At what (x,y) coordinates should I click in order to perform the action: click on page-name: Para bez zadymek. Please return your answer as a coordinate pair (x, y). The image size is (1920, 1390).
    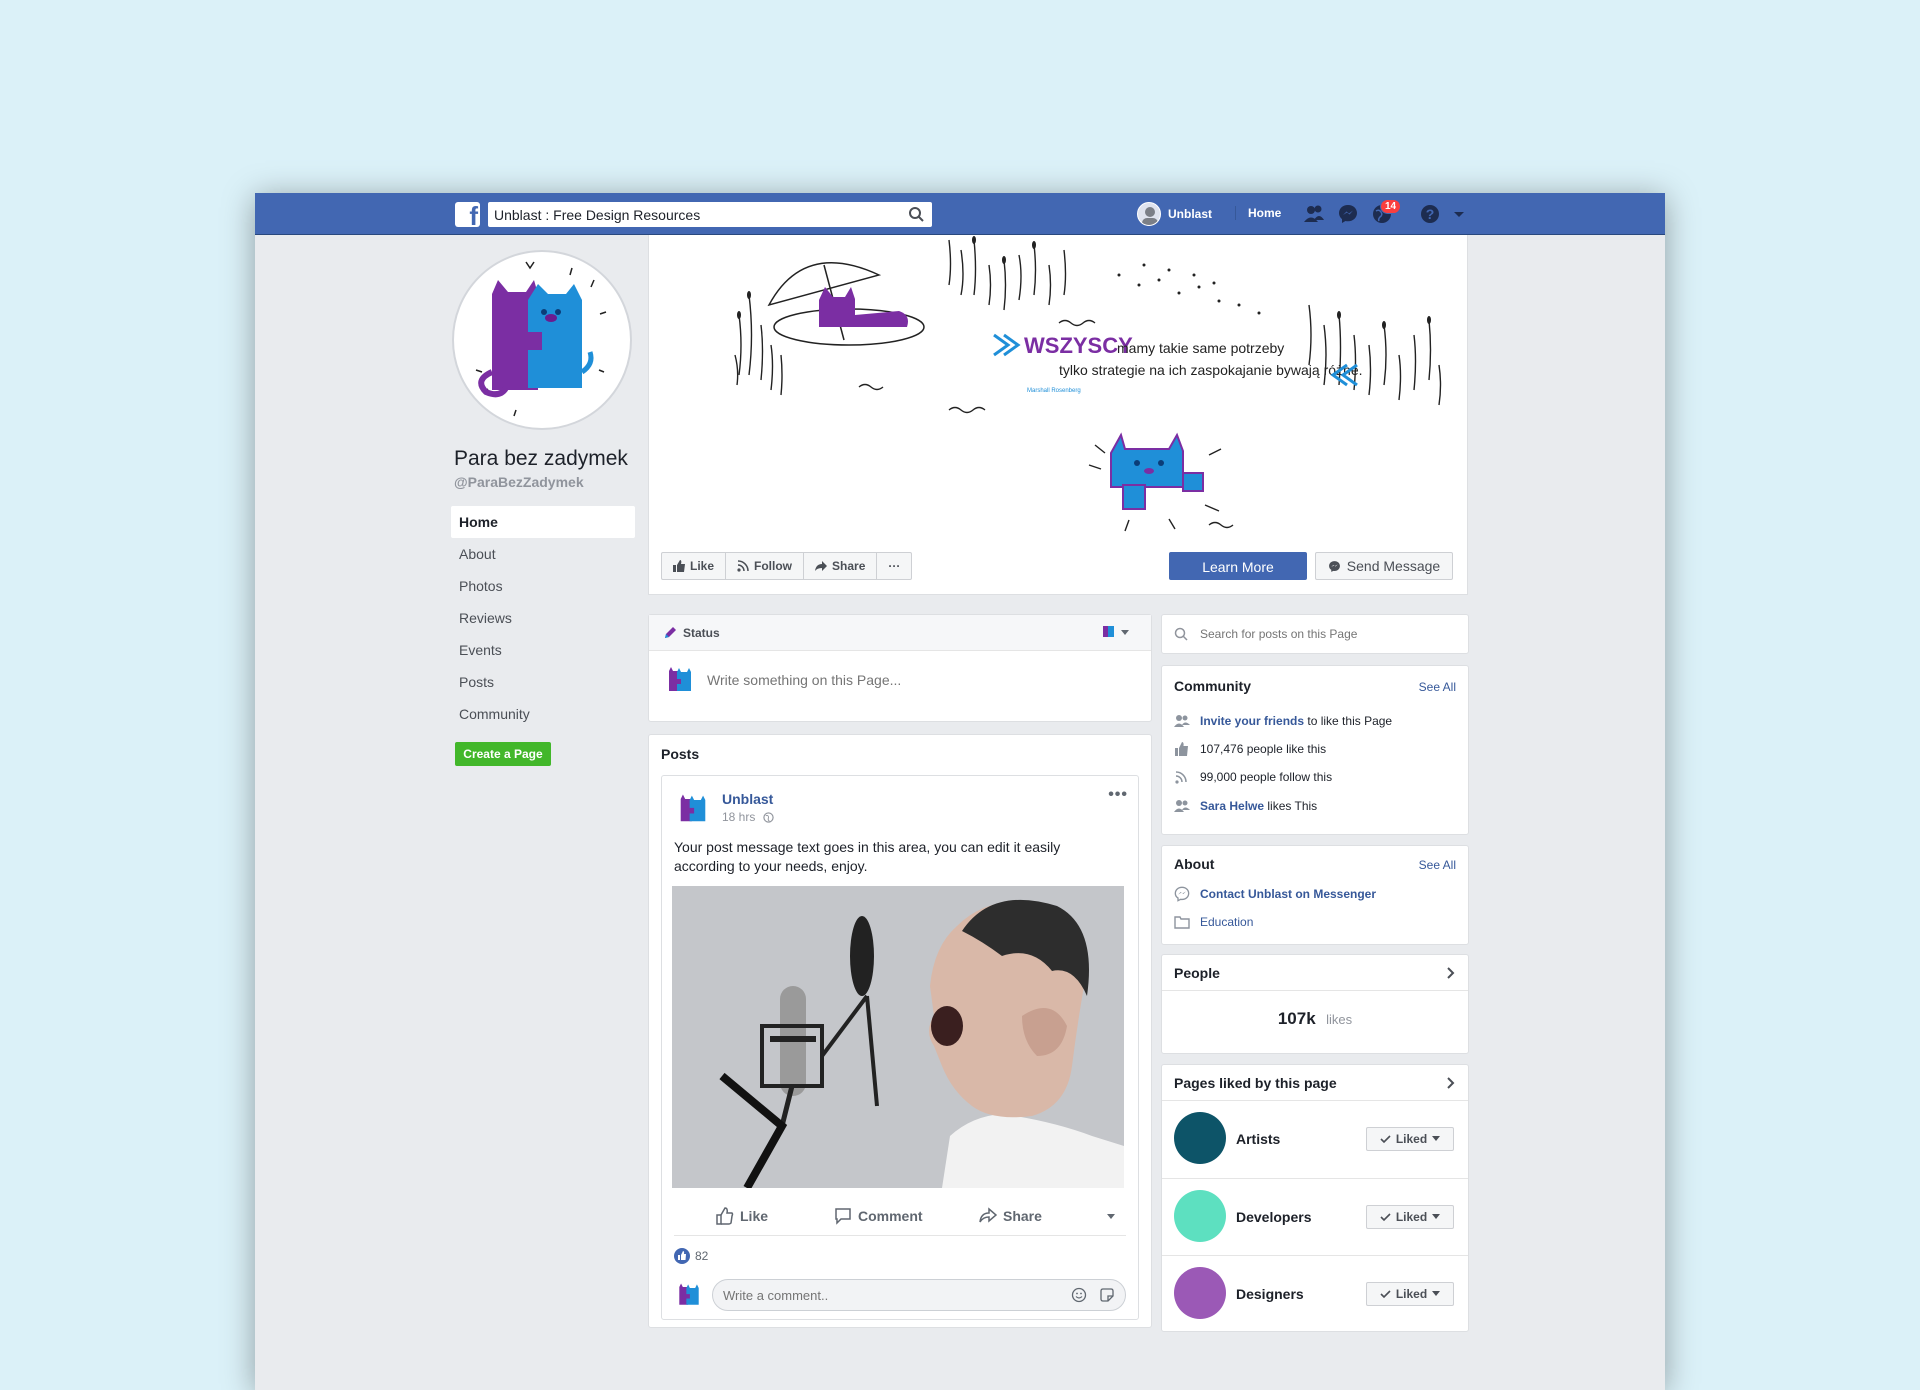
    Looking at the image, I should click on (541, 459).